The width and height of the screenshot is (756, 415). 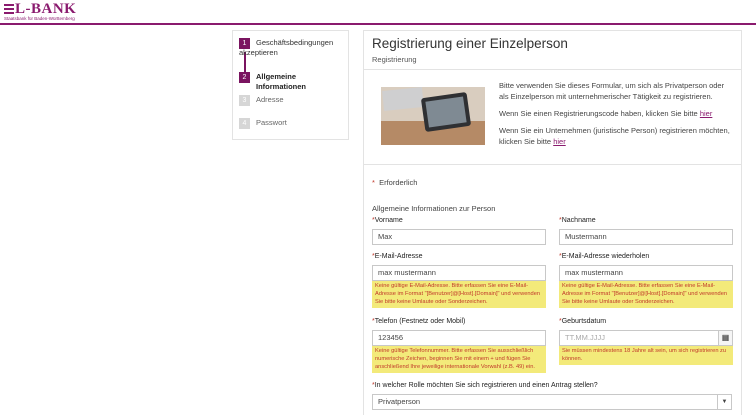 What do you see at coordinates (39, 18) in the screenshot?
I see `logo-subtitle: Staatsbank für Baden-Württemberg` at bounding box center [39, 18].